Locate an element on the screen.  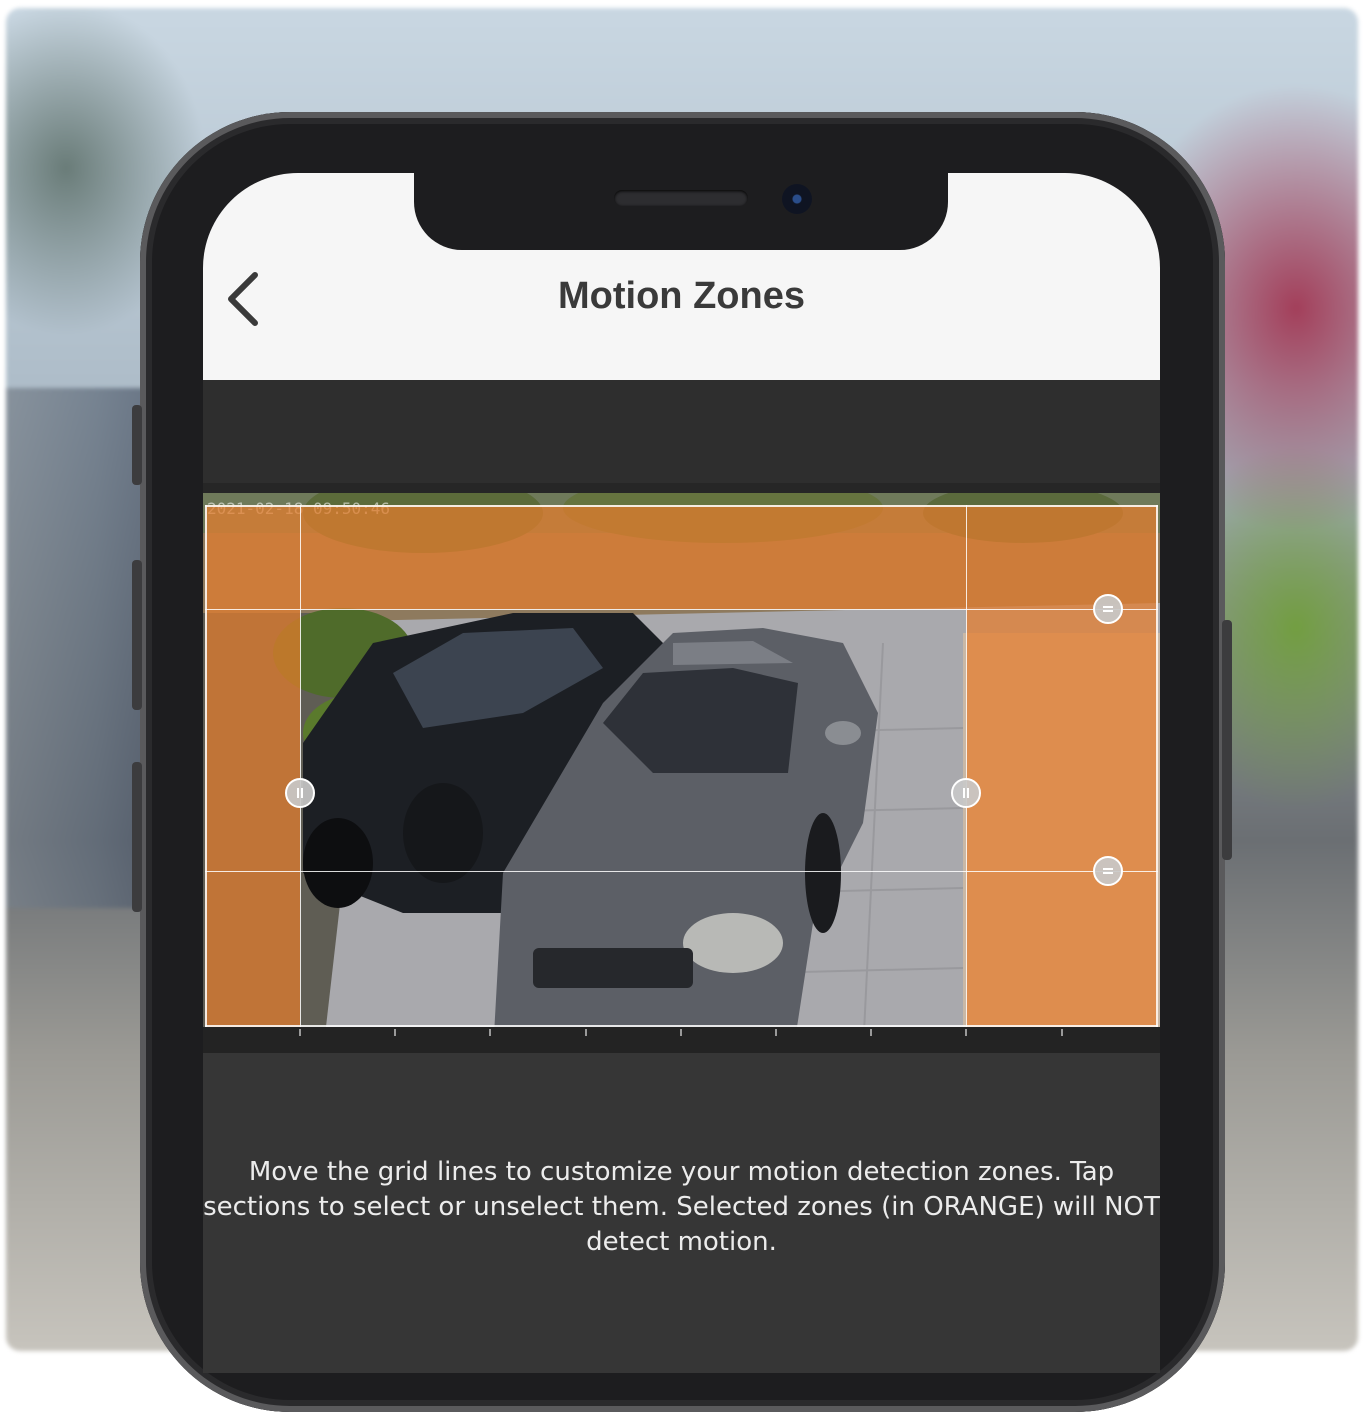
phone-notch is located at coordinates (681, 200).